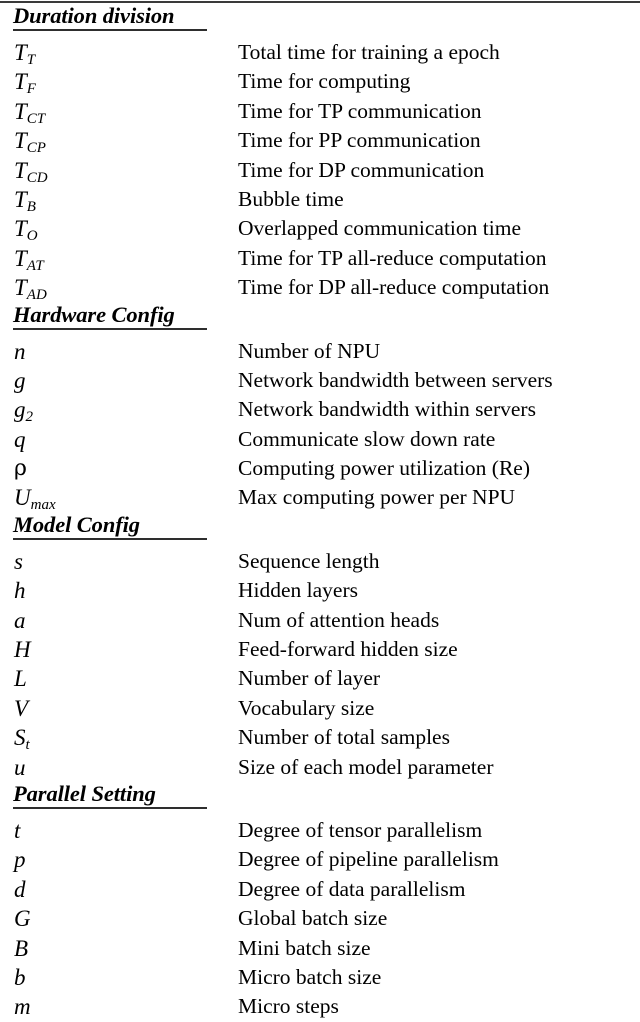 The height and width of the screenshot is (1022, 640). Describe the element at coordinates (291, 198) in the screenshot. I see `description-cell: Bubble time` at that location.